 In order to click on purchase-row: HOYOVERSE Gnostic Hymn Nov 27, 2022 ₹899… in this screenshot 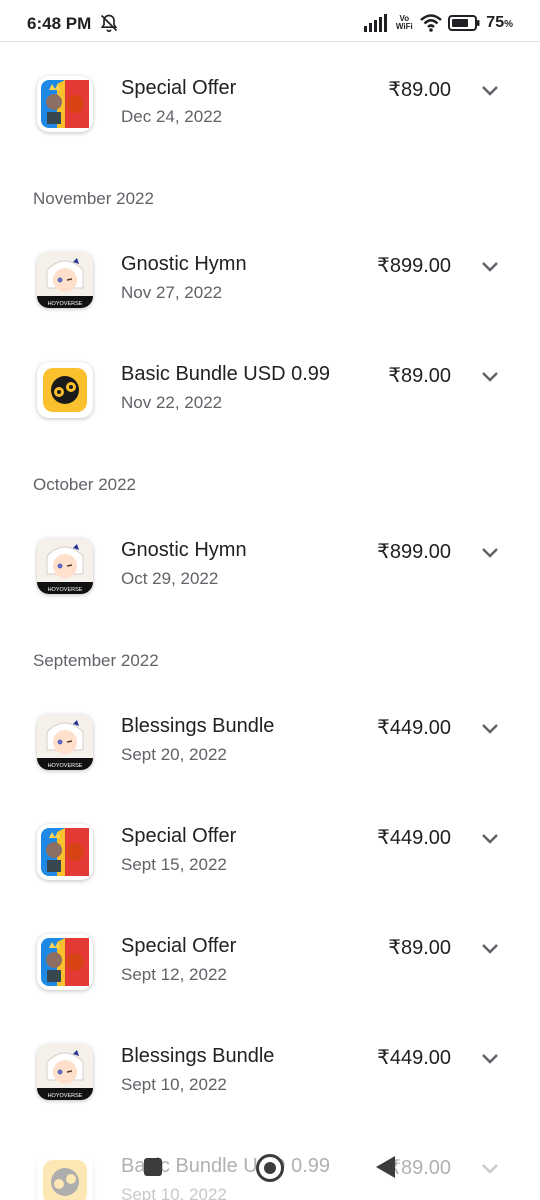, I will do `click(270, 307)`.